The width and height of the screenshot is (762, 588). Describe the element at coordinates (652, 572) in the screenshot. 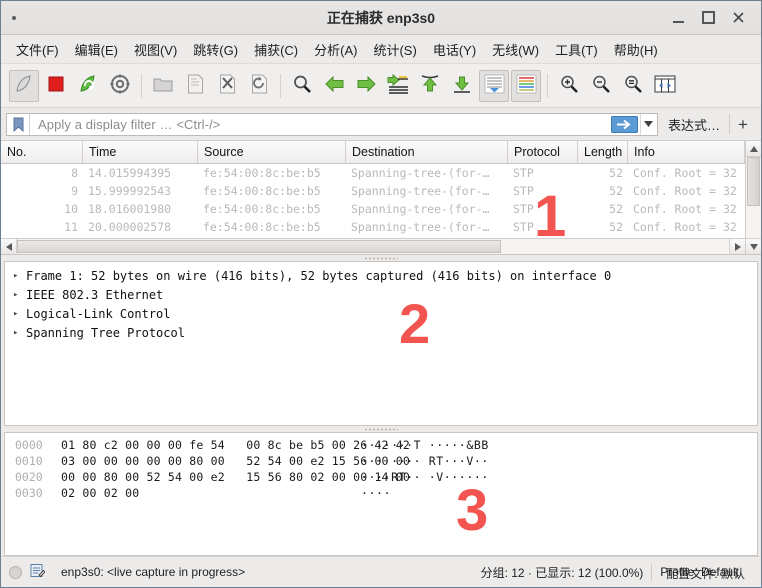

I see `statusbar-separator` at that location.